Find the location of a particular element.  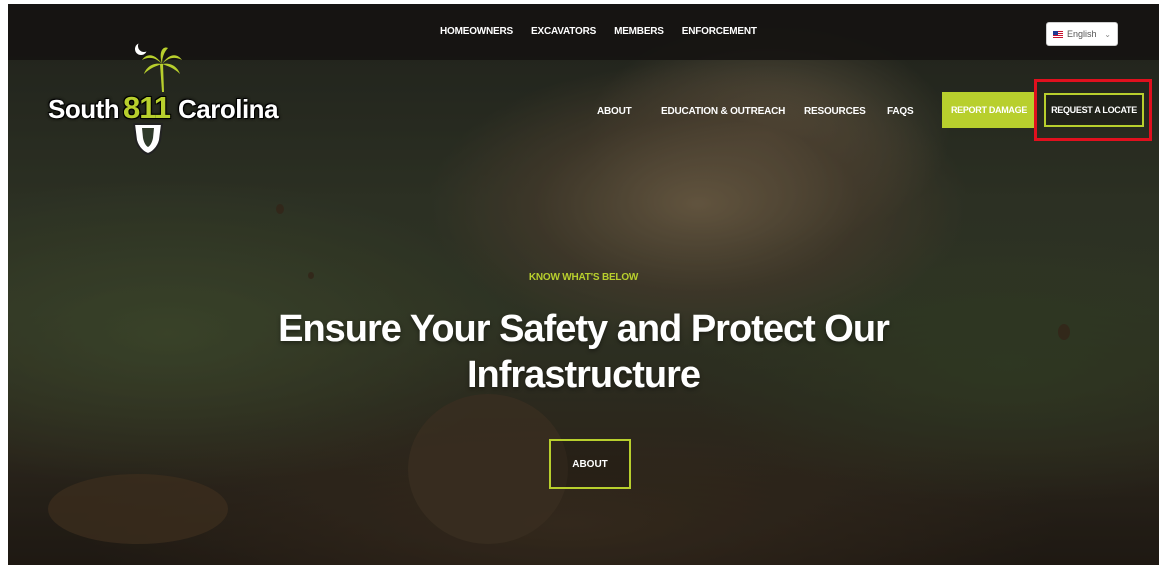

hero-about-button: ABOUT is located at coordinates (590, 464).